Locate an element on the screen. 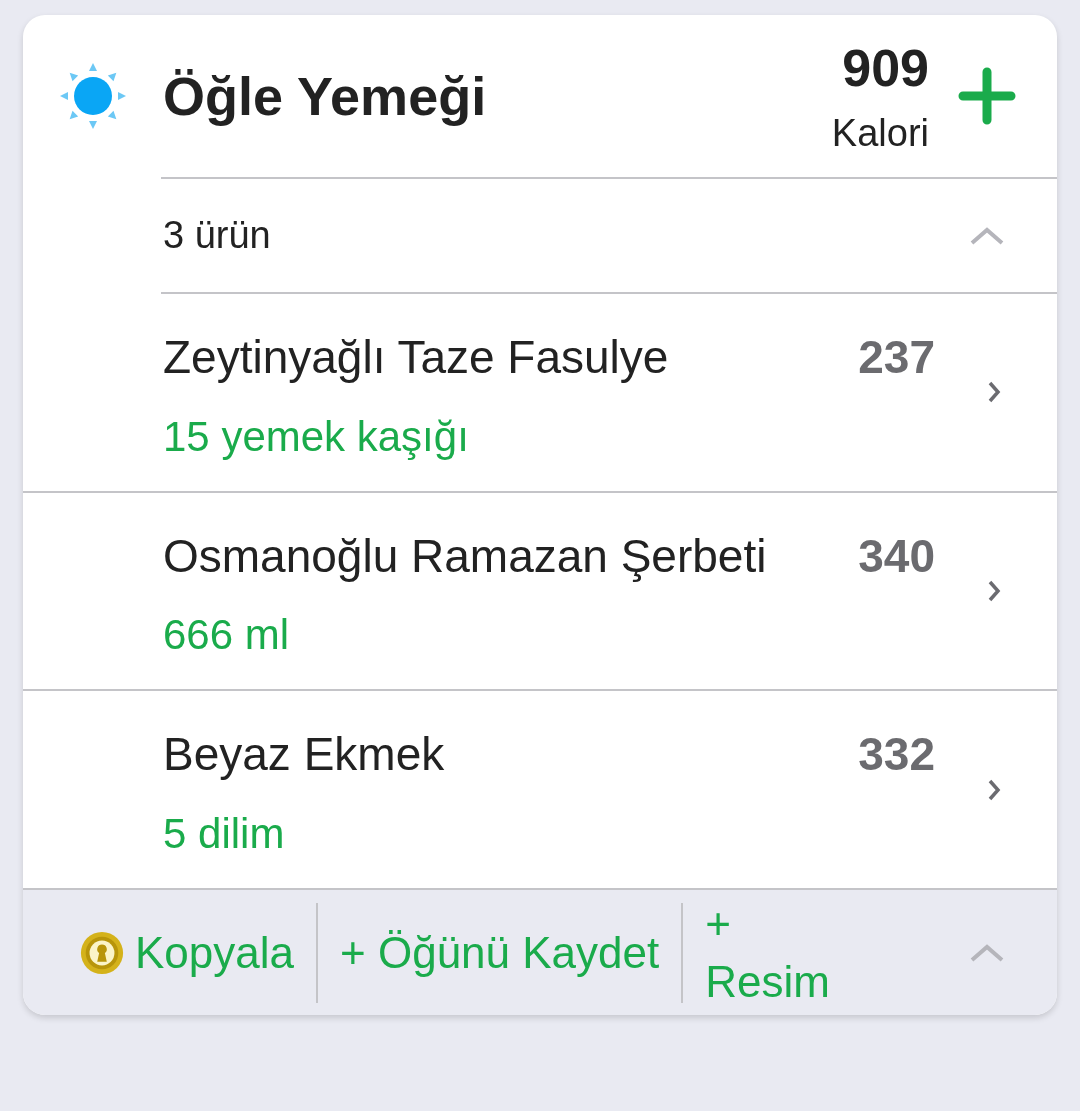  food-name: Beyaz Ekmek is located at coordinates (304, 755).